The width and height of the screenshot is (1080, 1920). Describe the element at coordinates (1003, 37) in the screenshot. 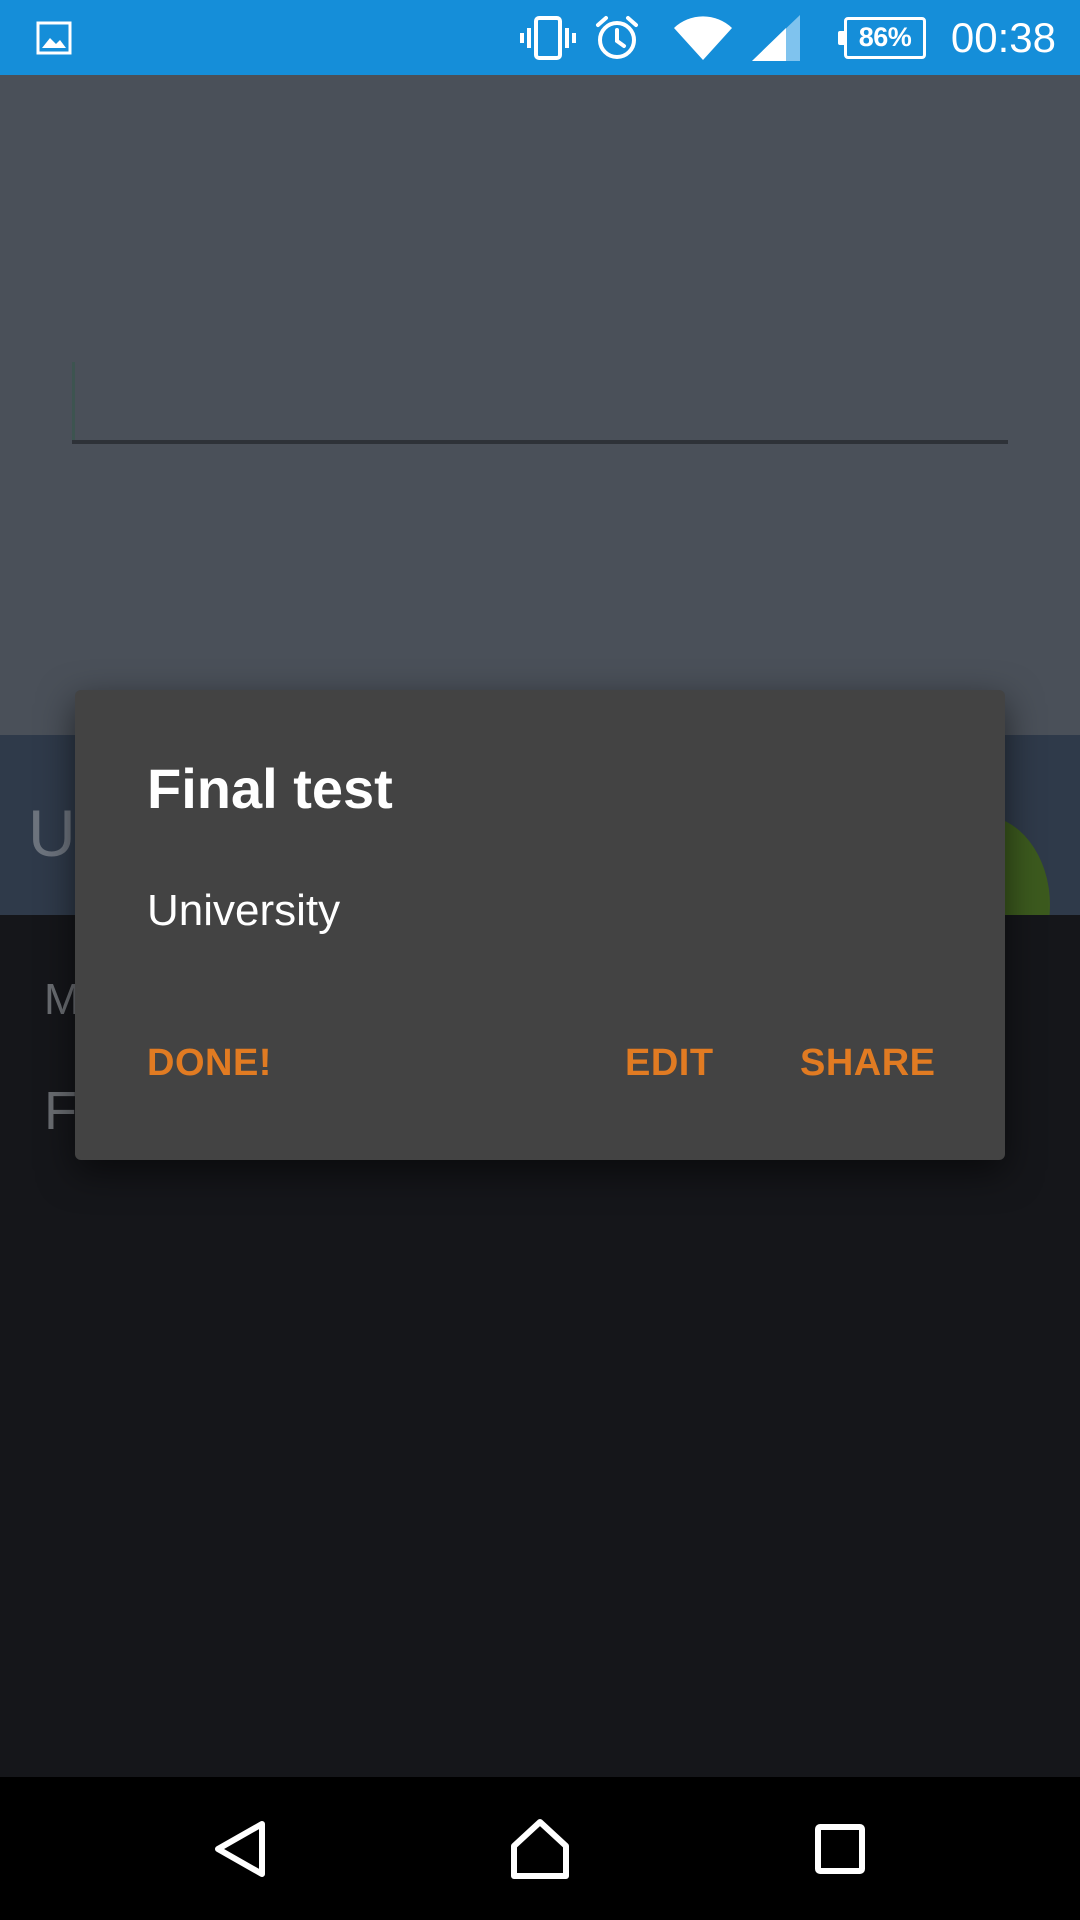

I see `clock: 00:38` at that location.